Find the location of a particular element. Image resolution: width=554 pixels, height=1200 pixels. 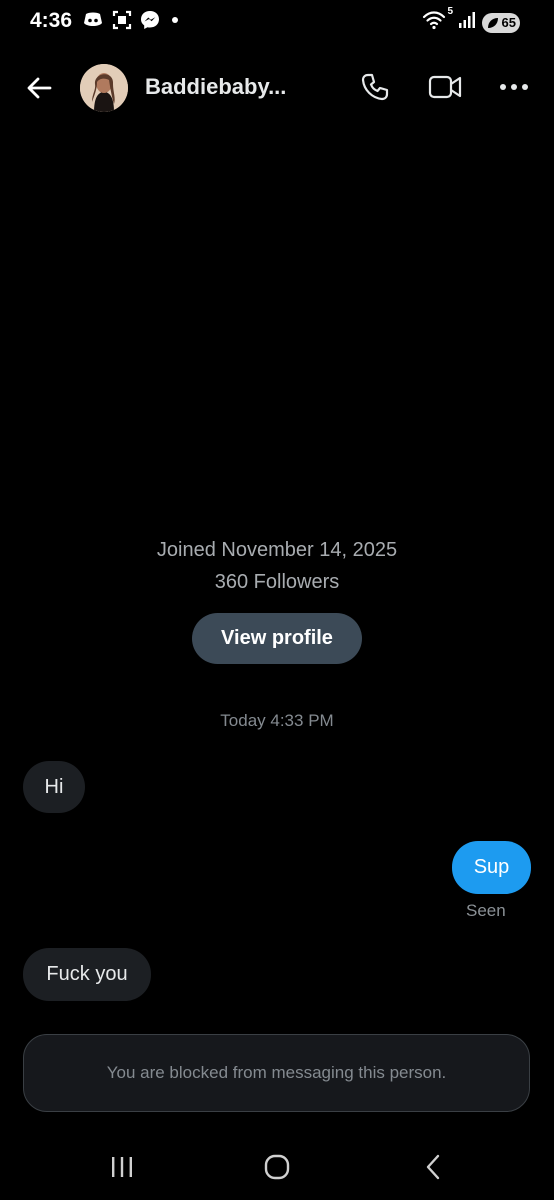

system-nav-bar is located at coordinates (277, 1170).